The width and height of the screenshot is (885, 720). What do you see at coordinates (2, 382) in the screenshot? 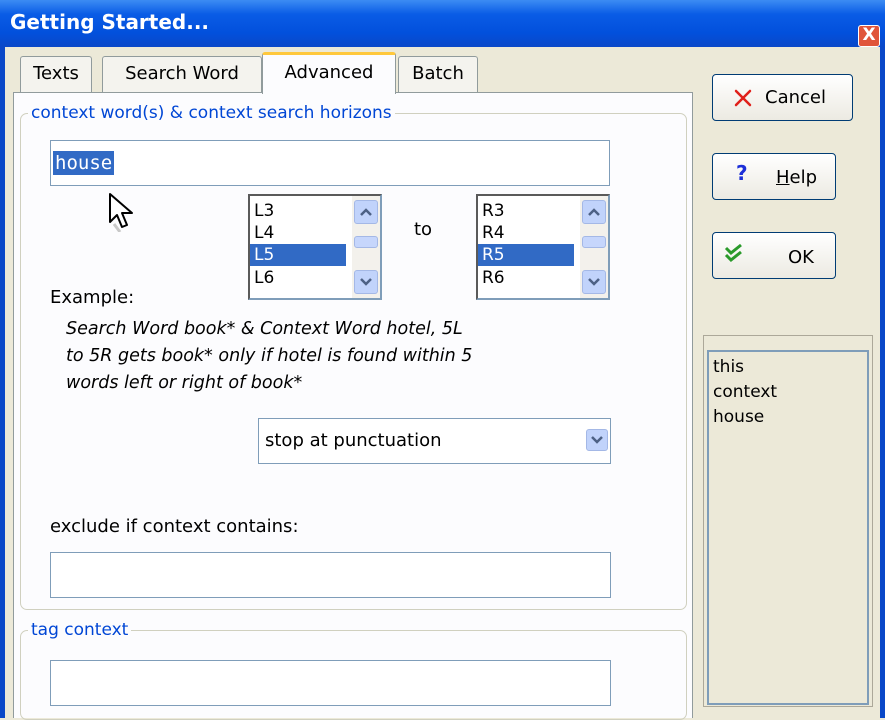
I see `window-border-left` at bounding box center [2, 382].